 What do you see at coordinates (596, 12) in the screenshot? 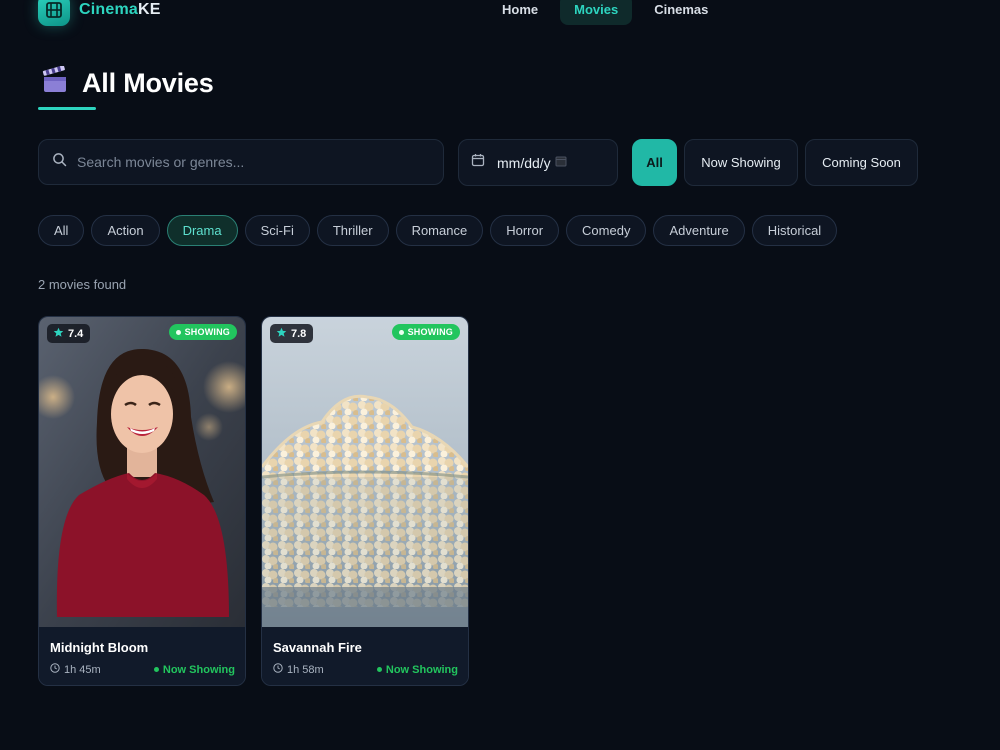
I see `nav-movies: Movies` at bounding box center [596, 12].